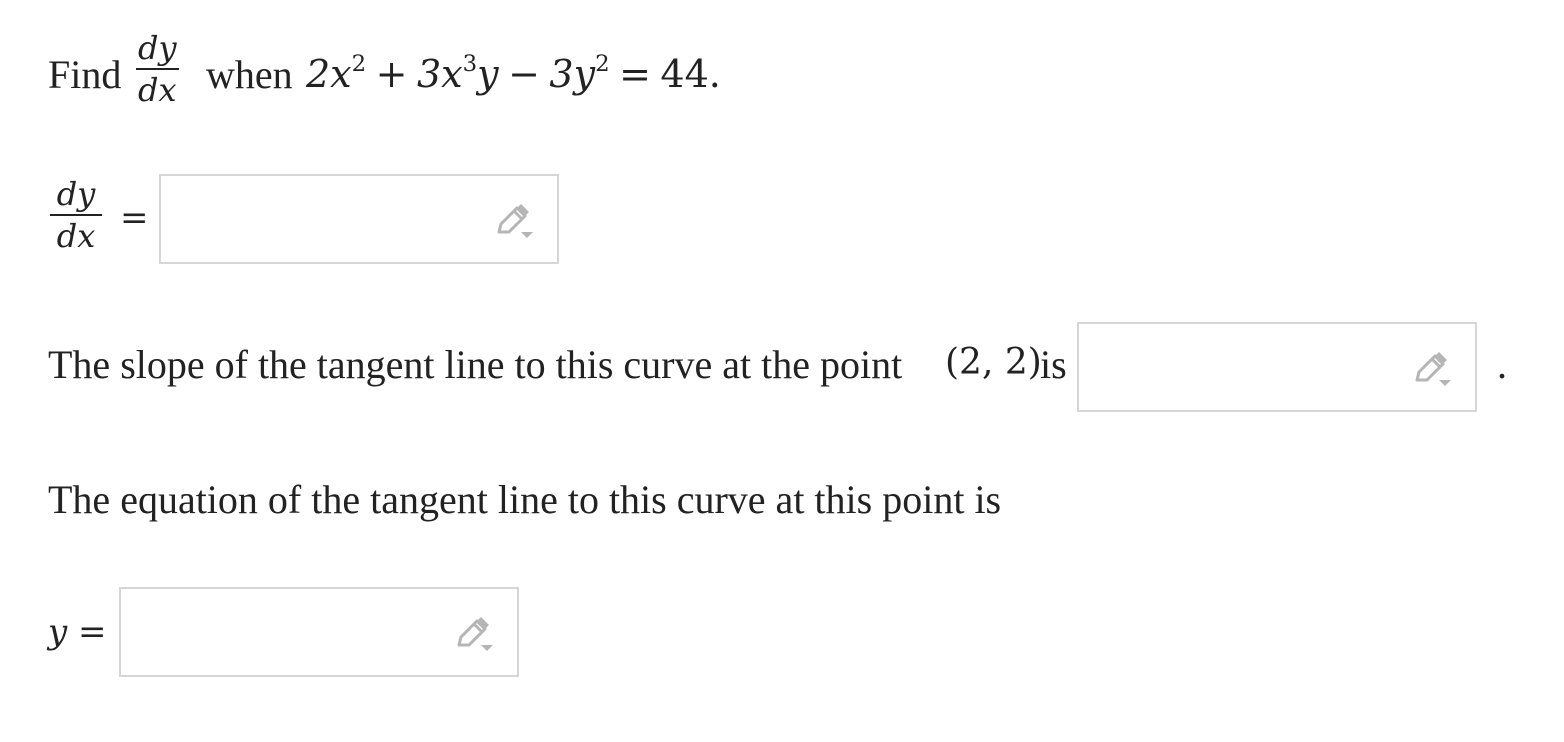 The height and width of the screenshot is (742, 1564). What do you see at coordinates (1053, 364) in the screenshot?
I see `slope-is-label: is` at bounding box center [1053, 364].